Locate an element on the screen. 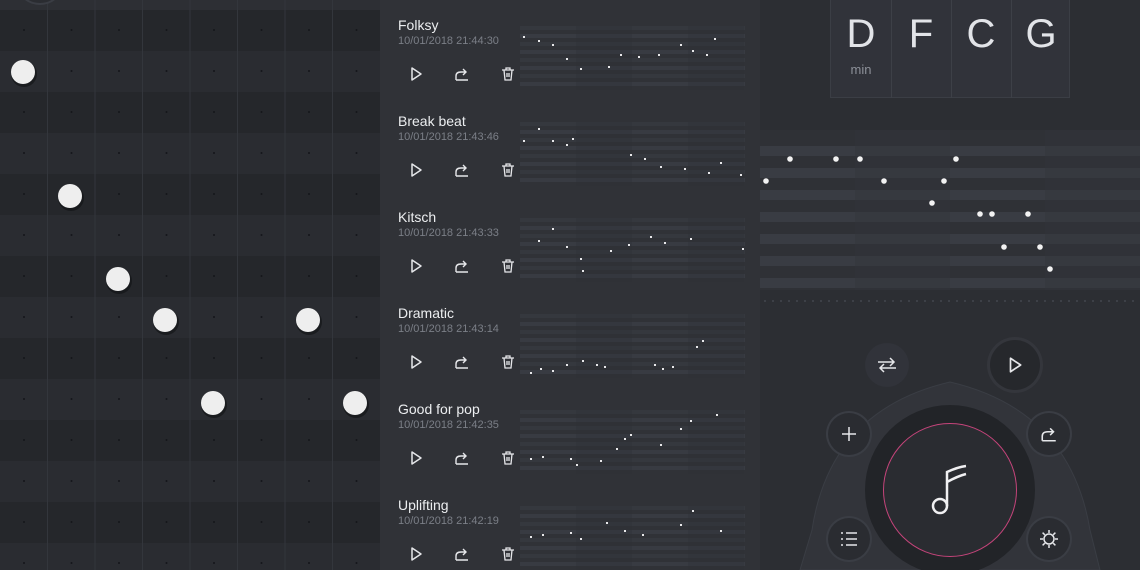 The height and width of the screenshot is (570, 1140). song-actions is located at coordinates (462, 554).